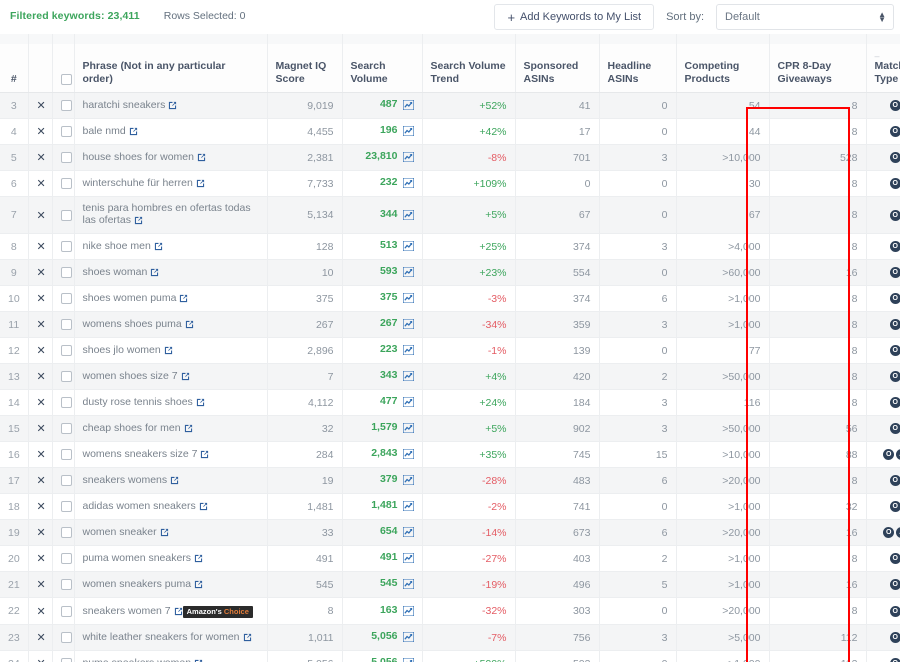 This screenshot has height=662, width=900. Describe the element at coordinates (898, 533) in the screenshot. I see `match-type-badge-a: A` at that location.